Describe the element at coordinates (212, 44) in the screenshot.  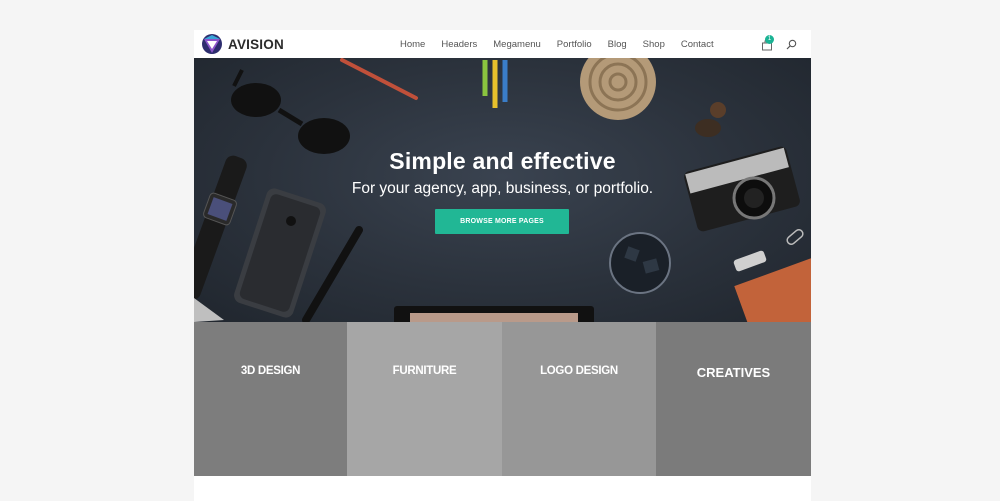
I see `avision-logo-icon` at that location.